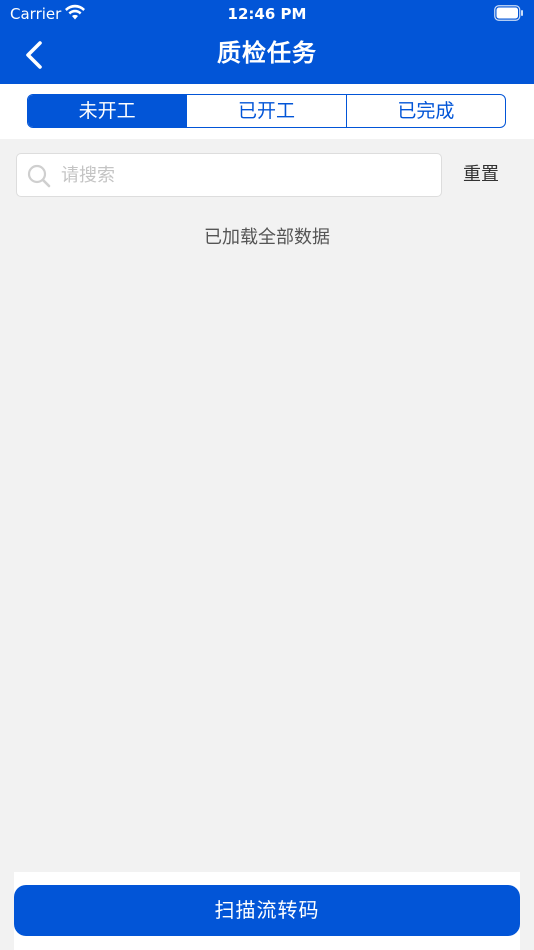 The height and width of the screenshot is (950, 534). What do you see at coordinates (481, 175) in the screenshot?
I see `reset-button: 重置` at bounding box center [481, 175].